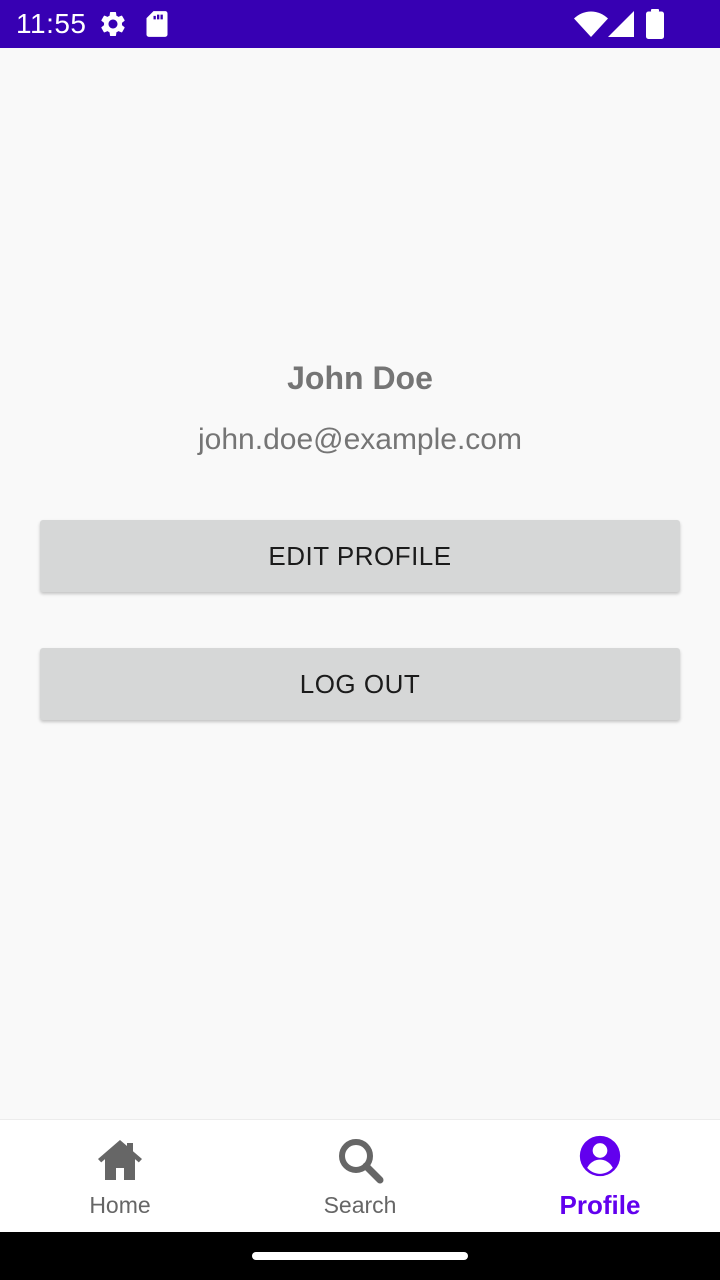 Image resolution: width=720 pixels, height=1280 pixels. What do you see at coordinates (157, 24) in the screenshot?
I see `sd-card-icon` at bounding box center [157, 24].